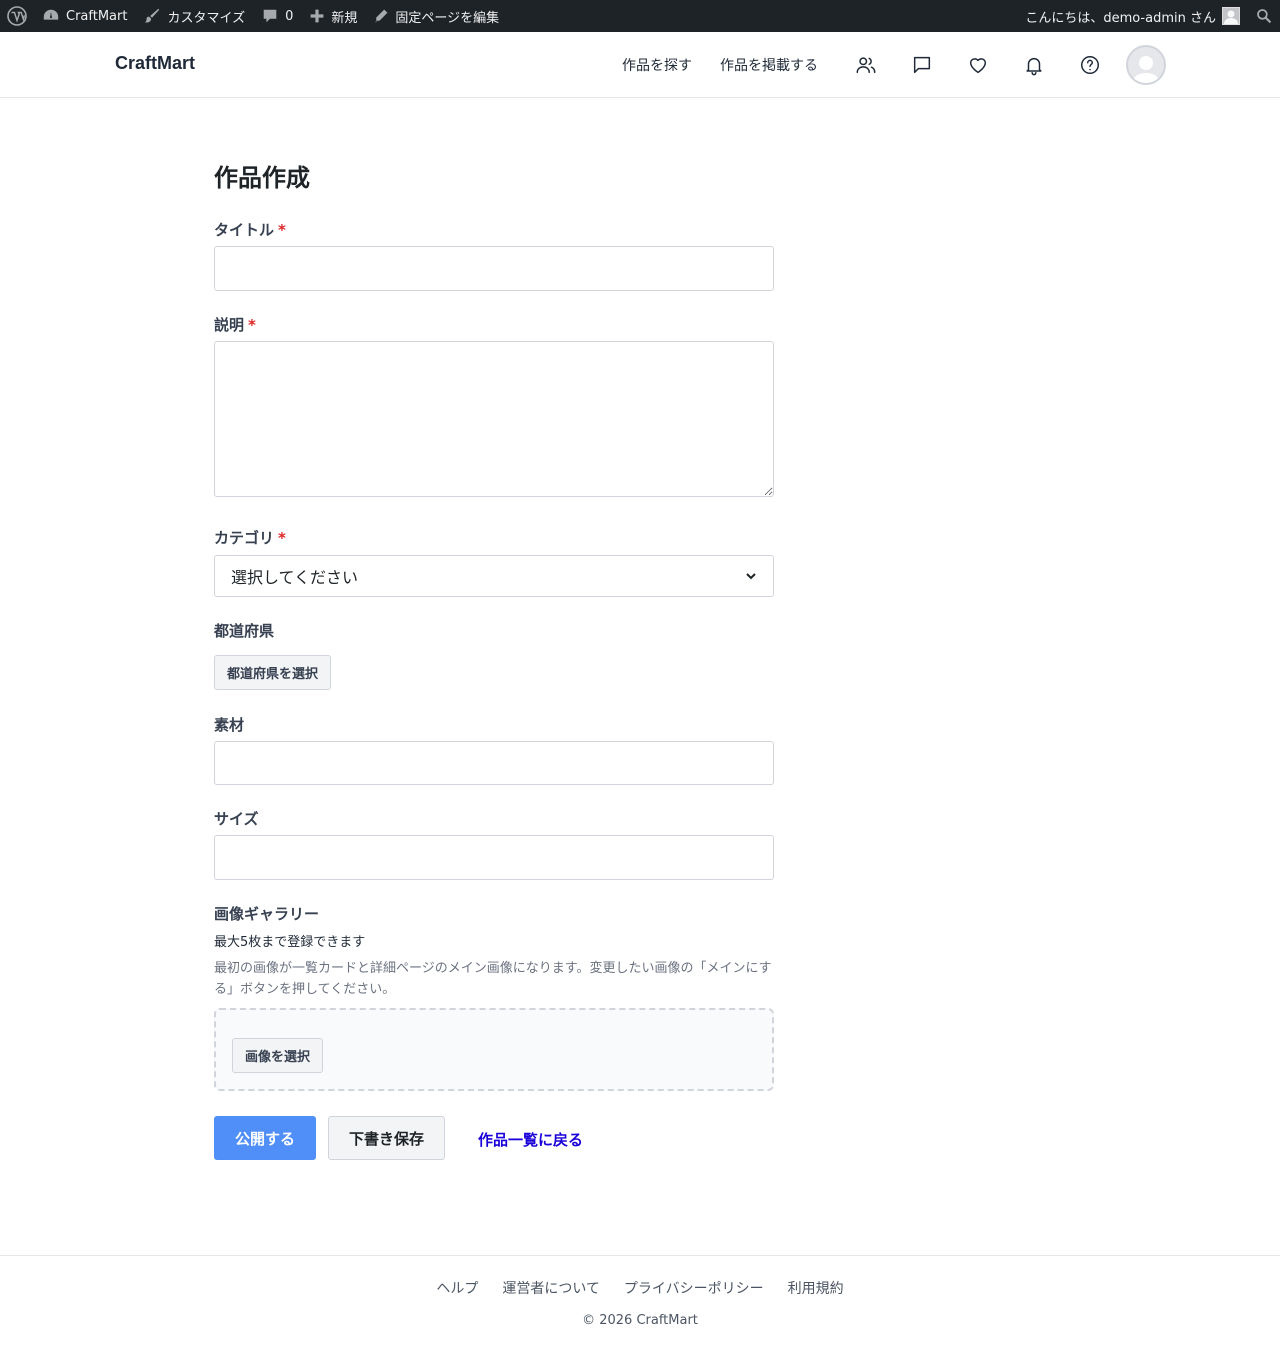  Describe the element at coordinates (229, 325) in the screenshot. I see `description-label-text: 説明` at that location.